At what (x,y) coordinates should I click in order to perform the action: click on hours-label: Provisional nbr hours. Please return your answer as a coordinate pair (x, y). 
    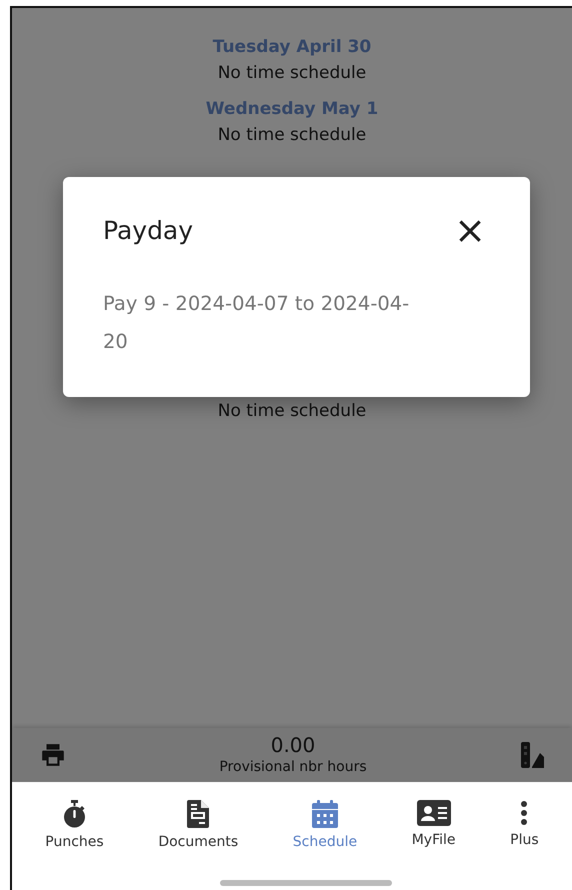
    Looking at the image, I should click on (293, 767).